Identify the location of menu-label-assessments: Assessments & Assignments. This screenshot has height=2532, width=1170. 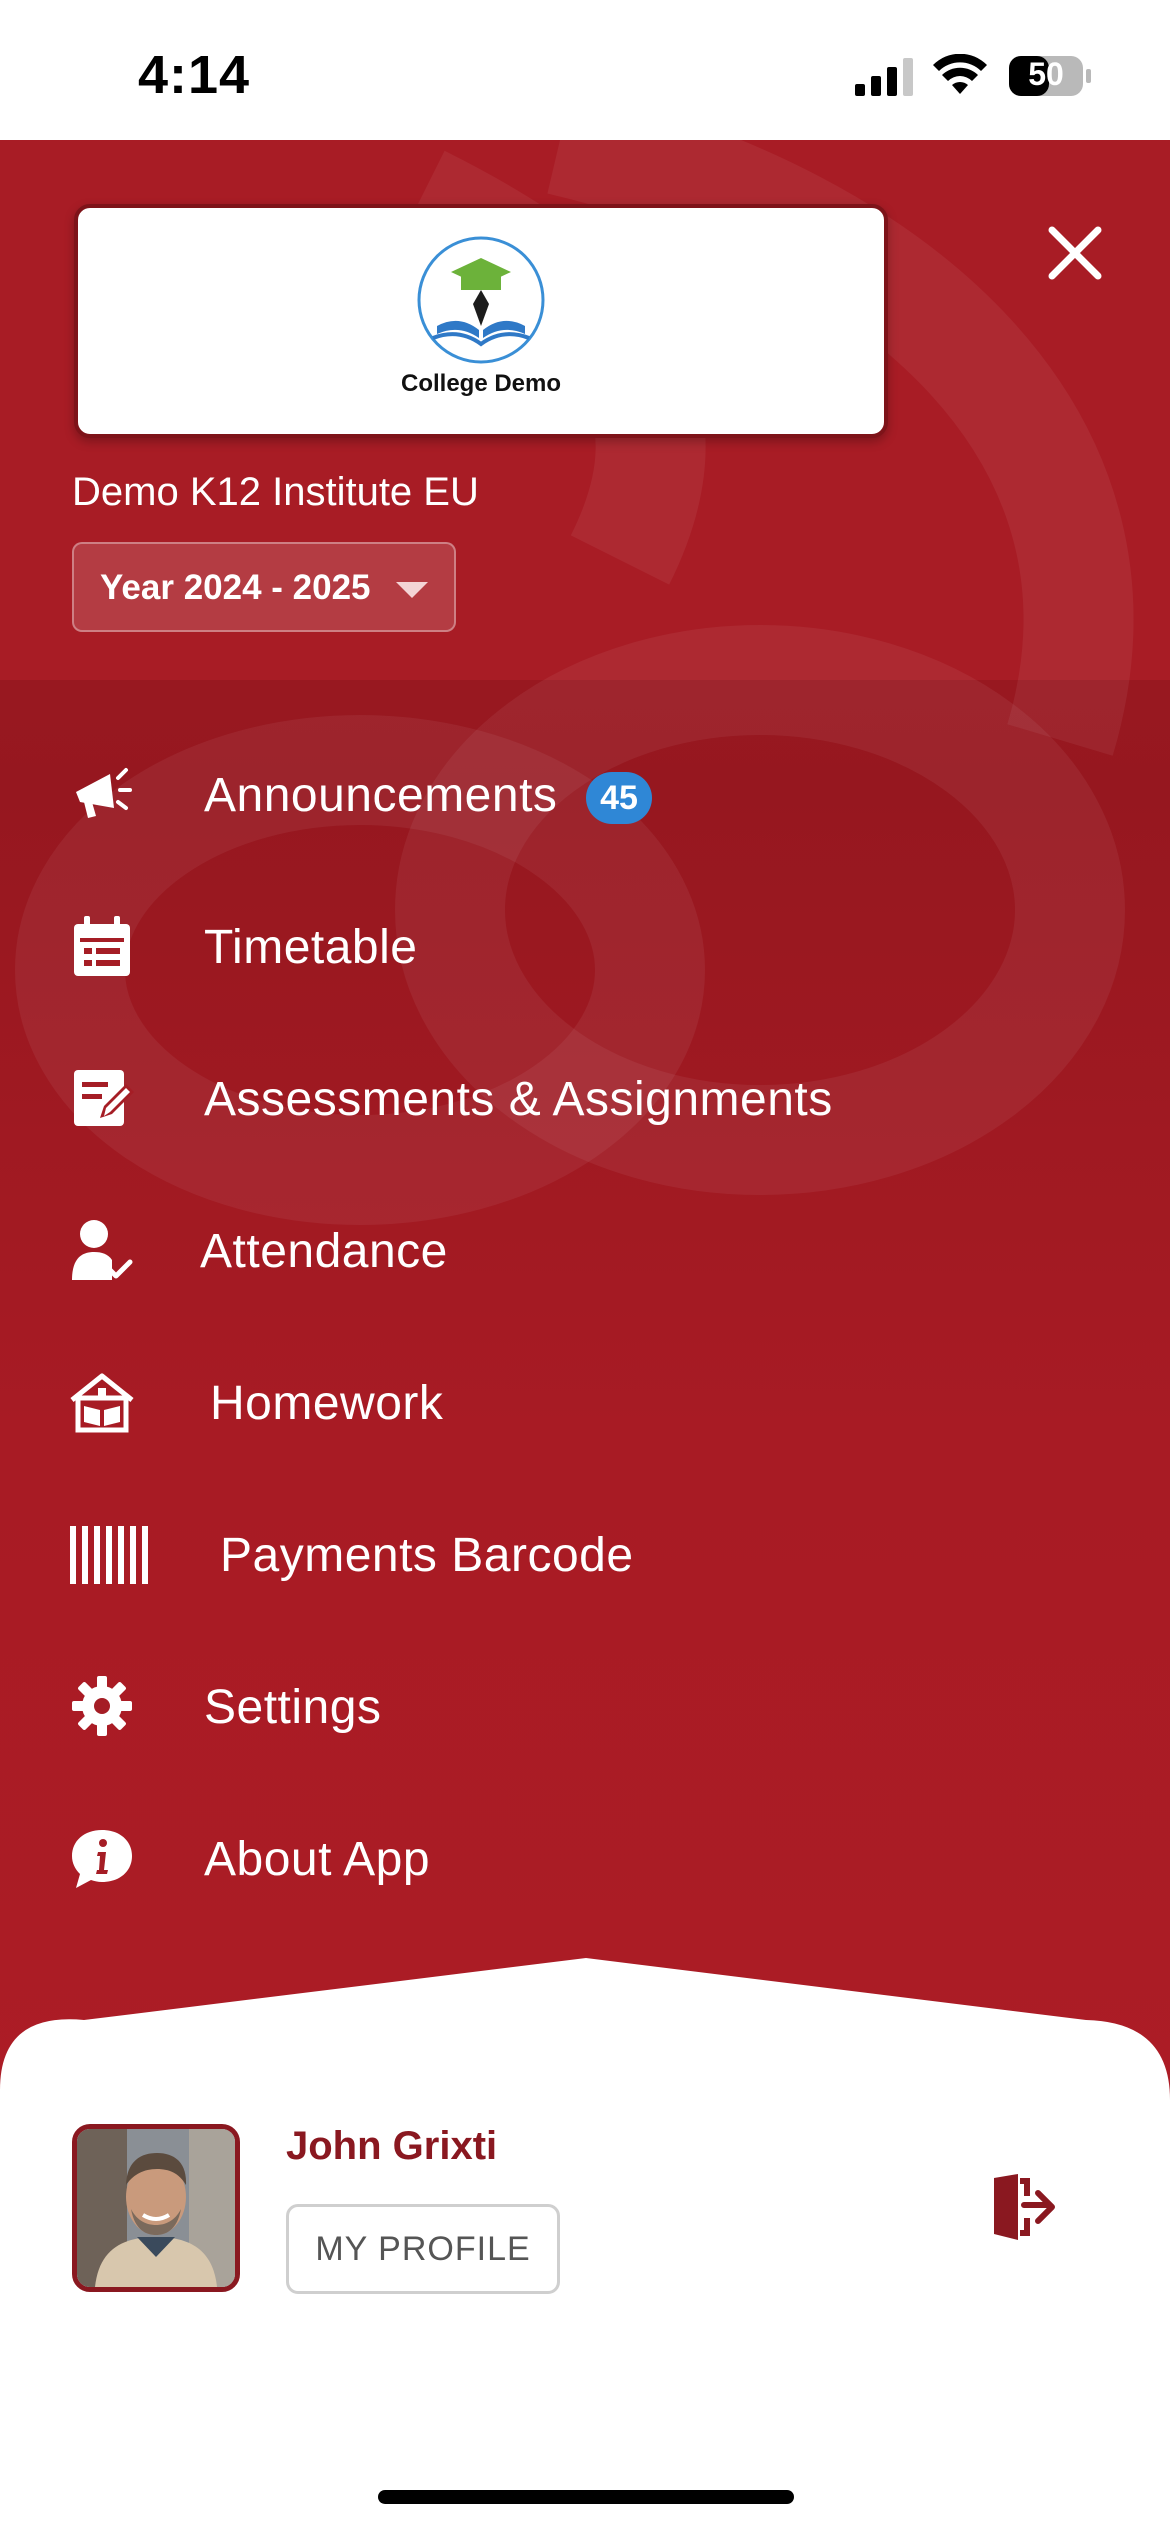
(518, 1099).